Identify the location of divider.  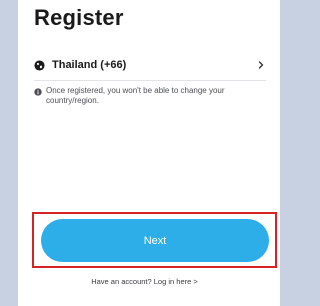
(150, 80).